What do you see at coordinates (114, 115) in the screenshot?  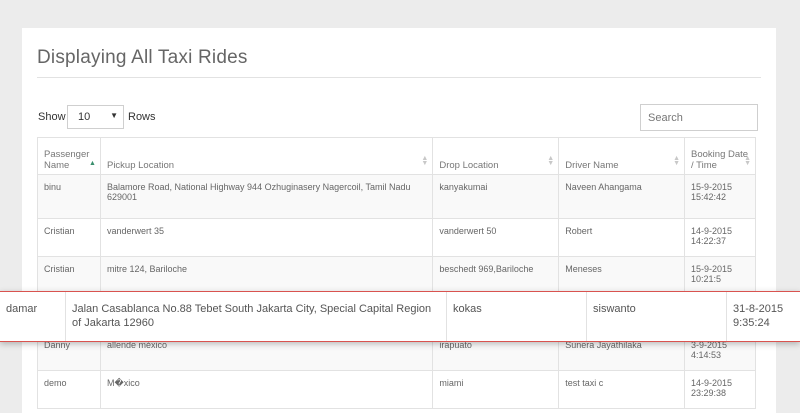 I see `chevron-down-icon: ▼` at bounding box center [114, 115].